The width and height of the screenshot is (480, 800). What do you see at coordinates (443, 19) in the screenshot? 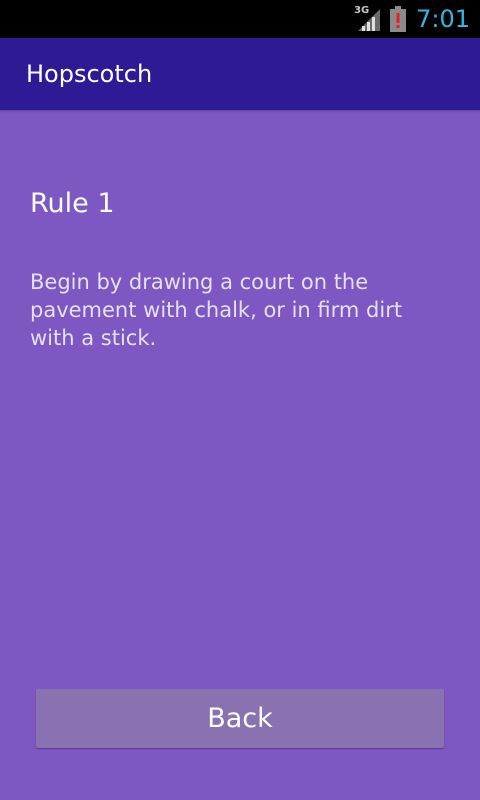
I see `status-clock: 7:01` at bounding box center [443, 19].